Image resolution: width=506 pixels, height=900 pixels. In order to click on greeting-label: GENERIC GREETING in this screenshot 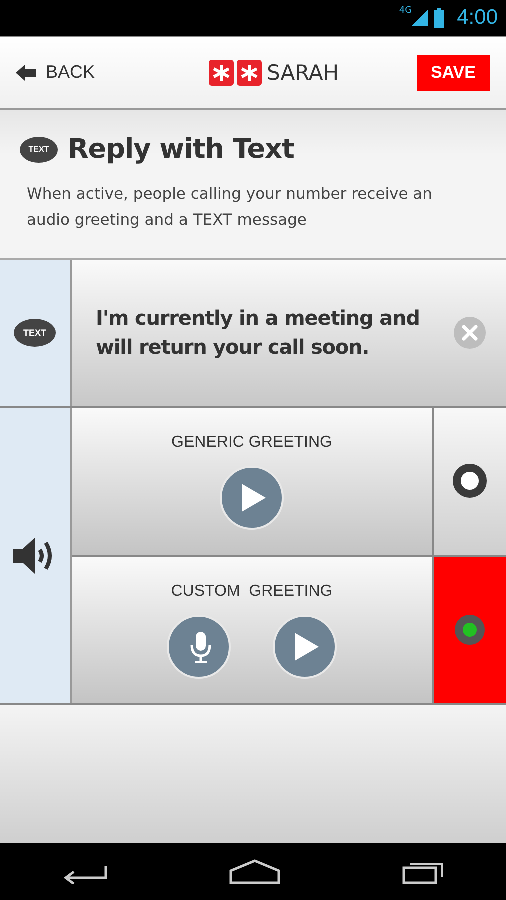, I will do `click(252, 443)`.